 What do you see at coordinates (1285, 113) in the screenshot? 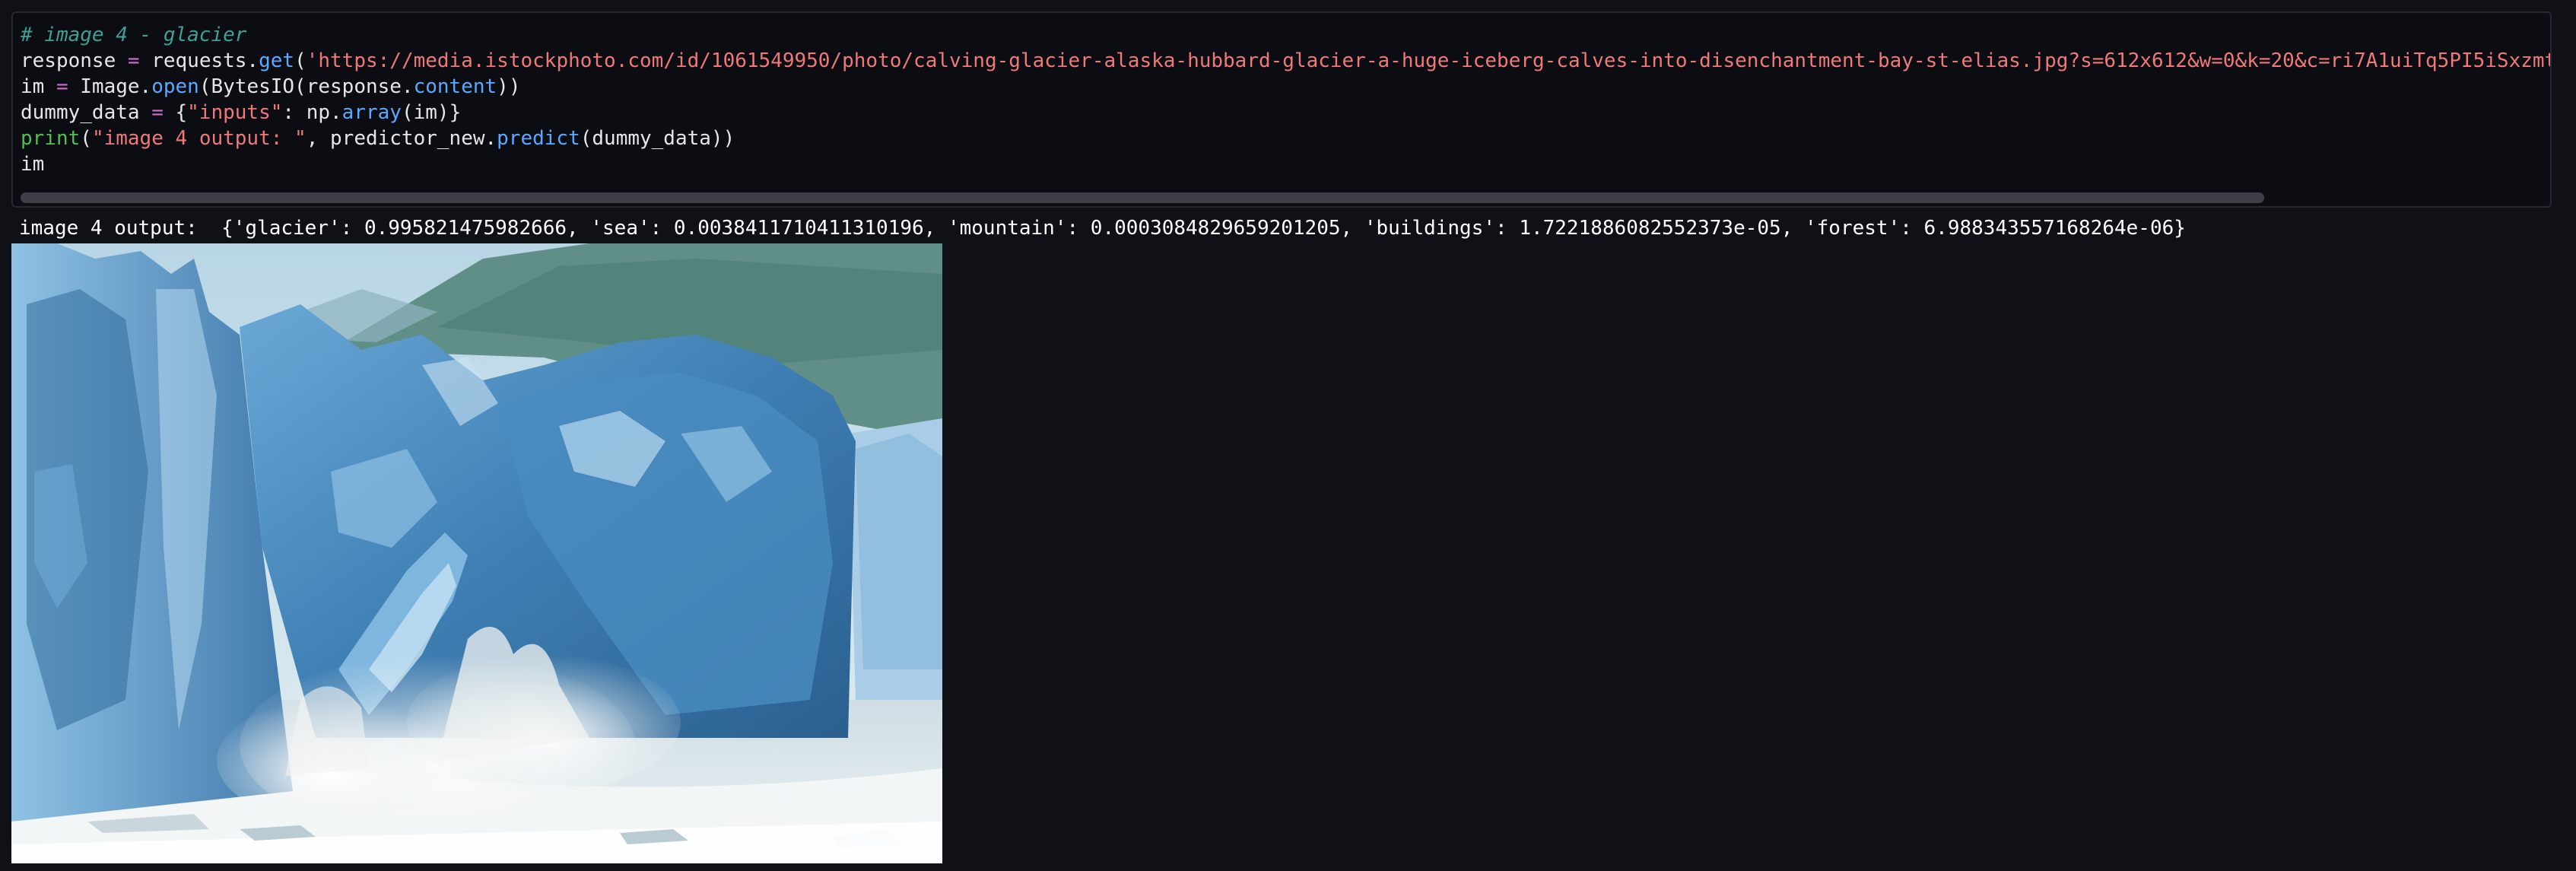
I see `code-line-4: dummy_data = {"inputs": np.array(im)}` at bounding box center [1285, 113].